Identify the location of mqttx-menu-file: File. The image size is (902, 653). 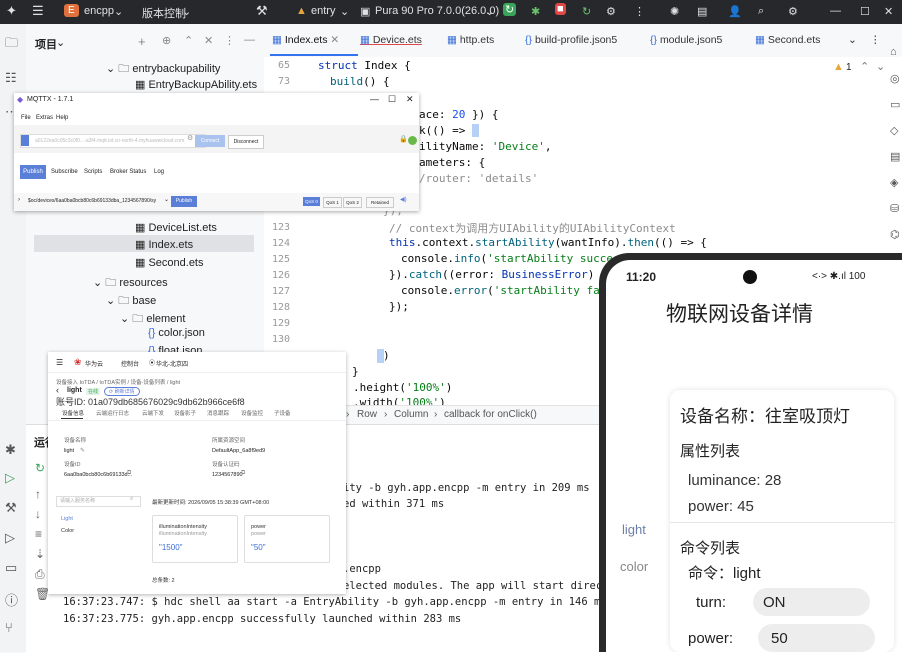
(26, 118).